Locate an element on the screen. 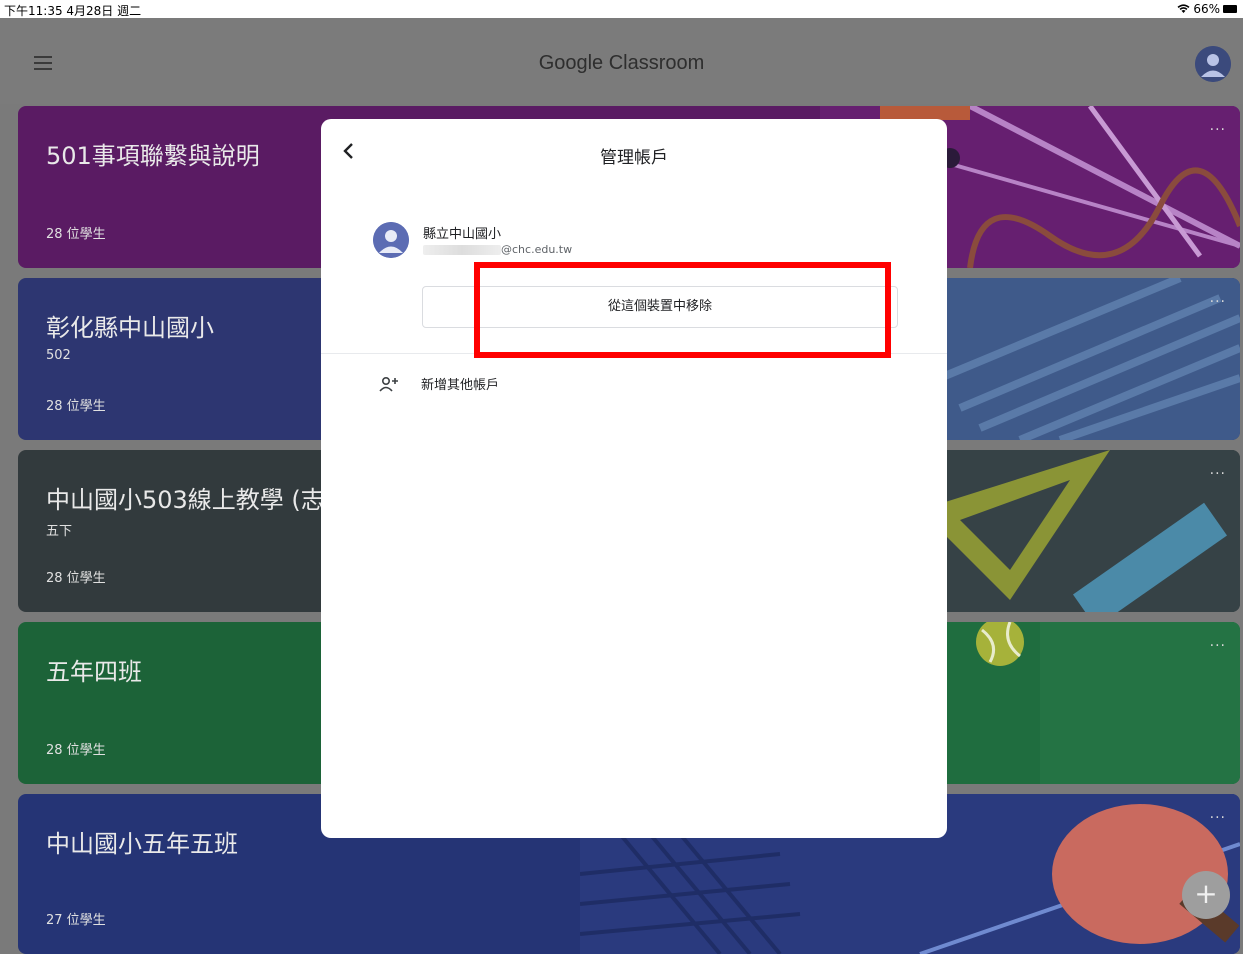 The image size is (1243, 954). battery-icon is located at coordinates (1230, 9).